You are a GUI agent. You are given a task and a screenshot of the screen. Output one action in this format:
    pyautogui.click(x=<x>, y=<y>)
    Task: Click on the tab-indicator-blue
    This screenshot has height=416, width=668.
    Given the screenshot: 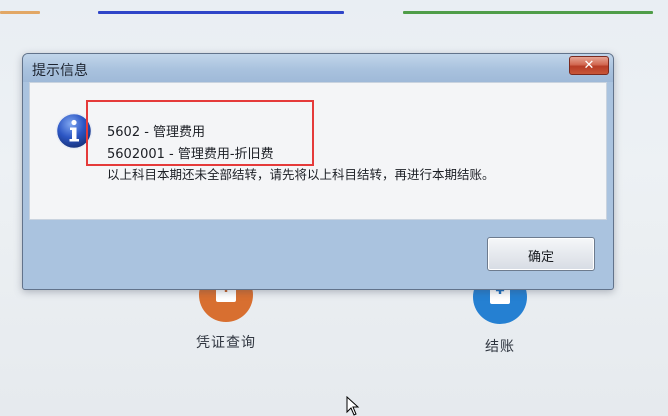 What is the action you would take?
    pyautogui.click(x=221, y=12)
    